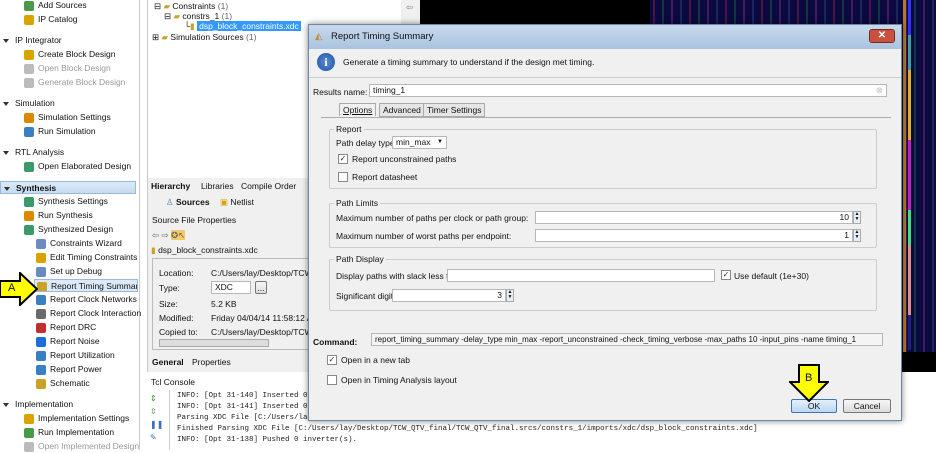 The width and height of the screenshot is (936, 453). I want to click on flow-item: Edit Timing Constraints, so click(86, 257).